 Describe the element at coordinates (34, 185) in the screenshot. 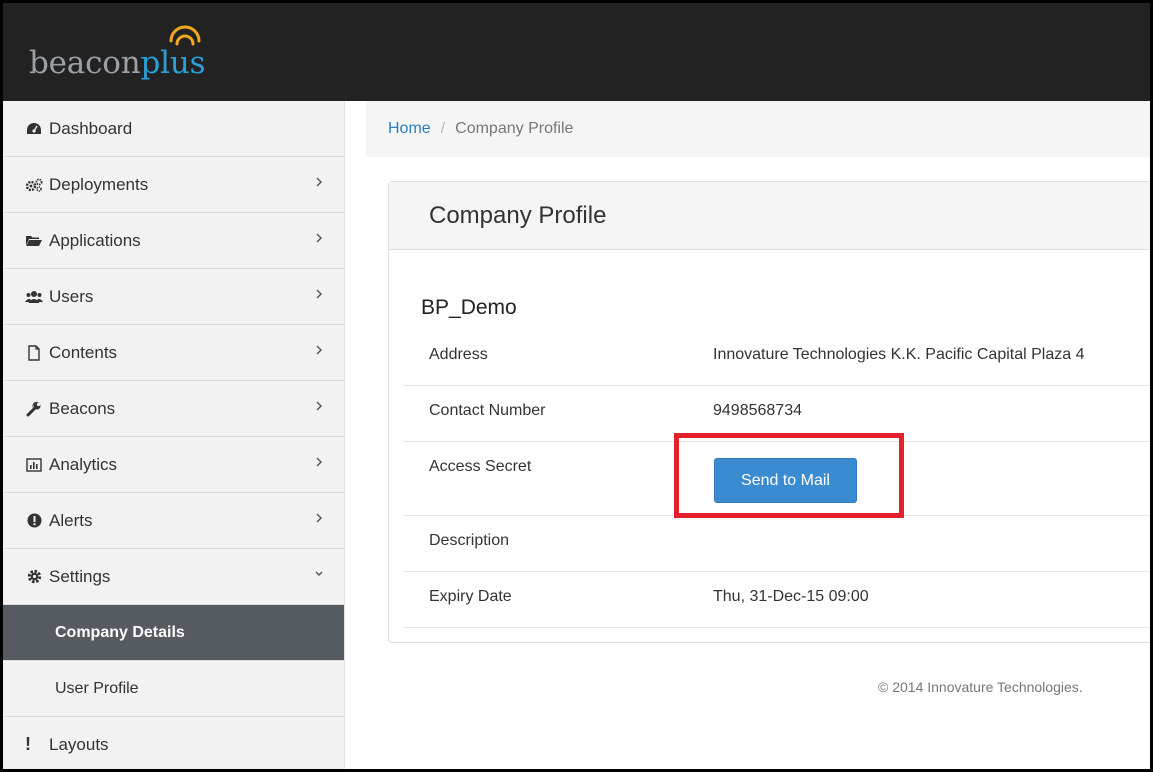

I see `gears-icon` at that location.